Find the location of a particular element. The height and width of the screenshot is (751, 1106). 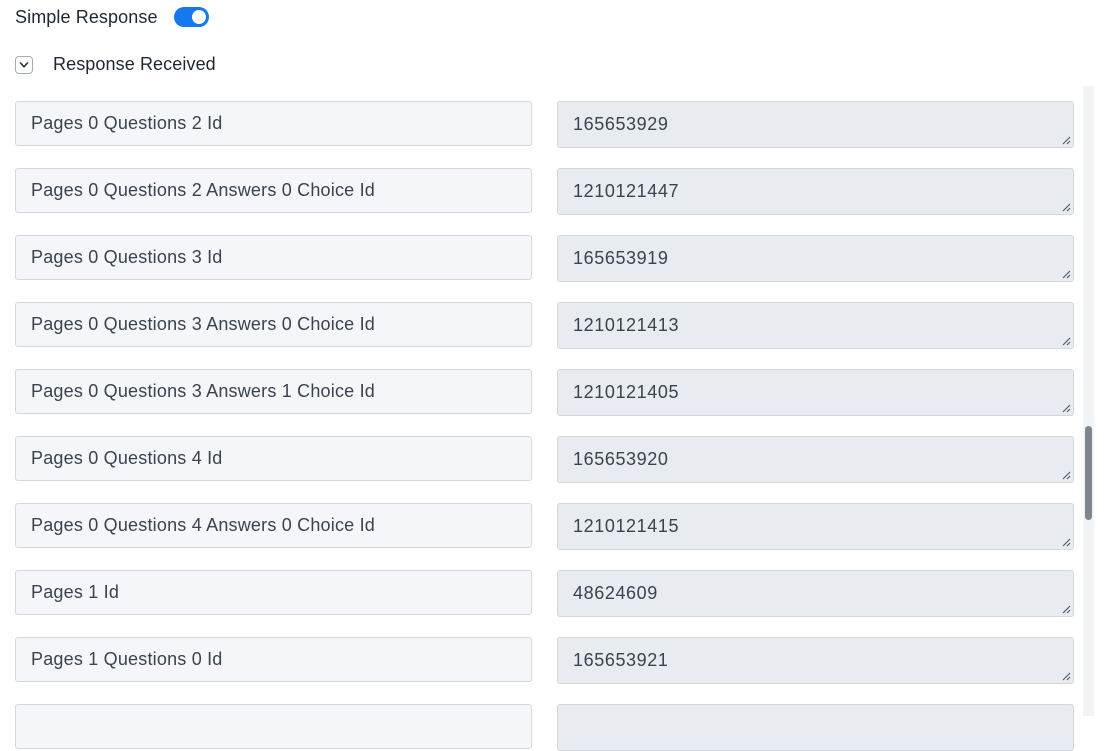

field-value-text: 48624609 is located at coordinates (615, 593).